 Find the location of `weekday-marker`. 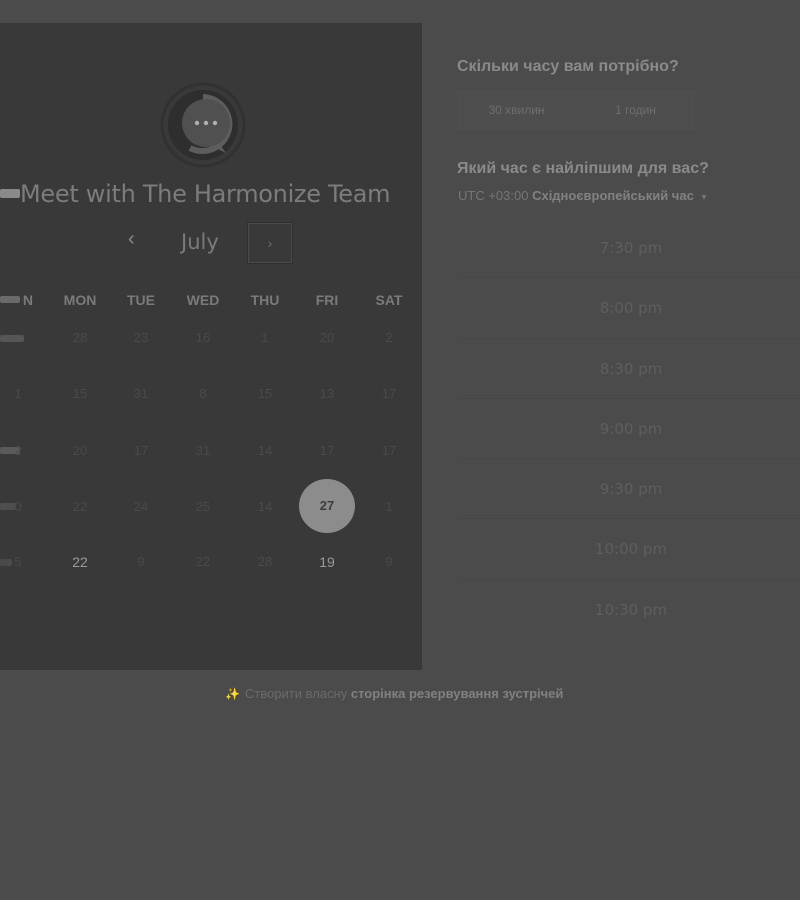

weekday-marker is located at coordinates (10, 299).